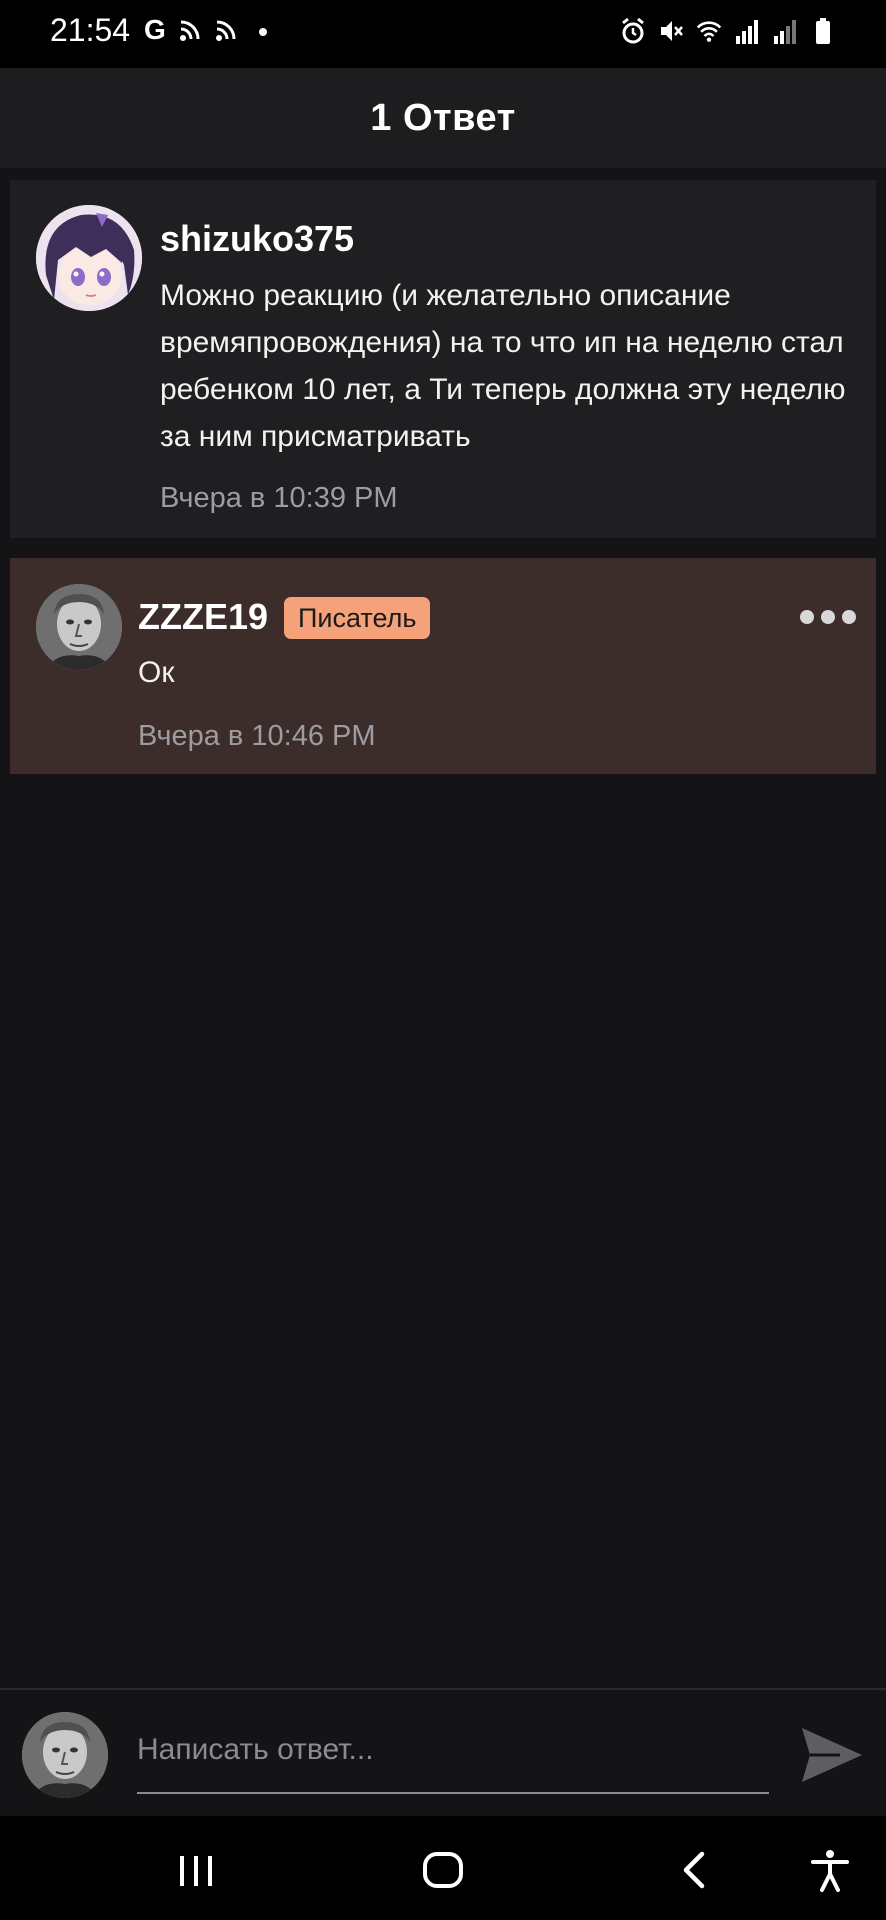 Image resolution: width=886 pixels, height=1920 pixels. I want to click on status-right-icons, so click(728, 31).